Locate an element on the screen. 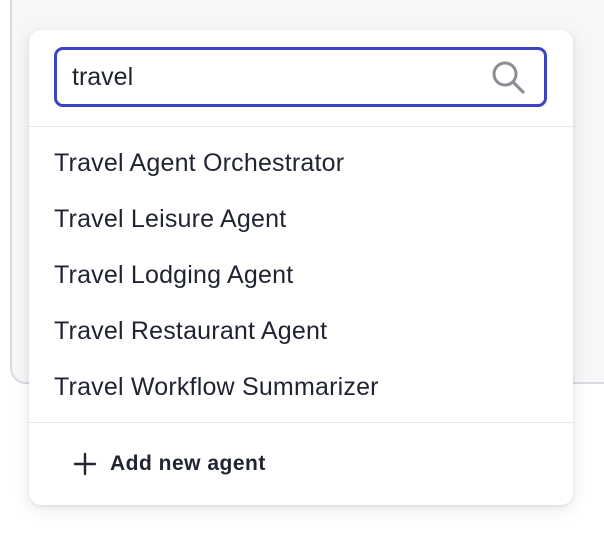 This screenshot has height=536, width=604. add-new-agent-button: Add new agent is located at coordinates (169, 464).